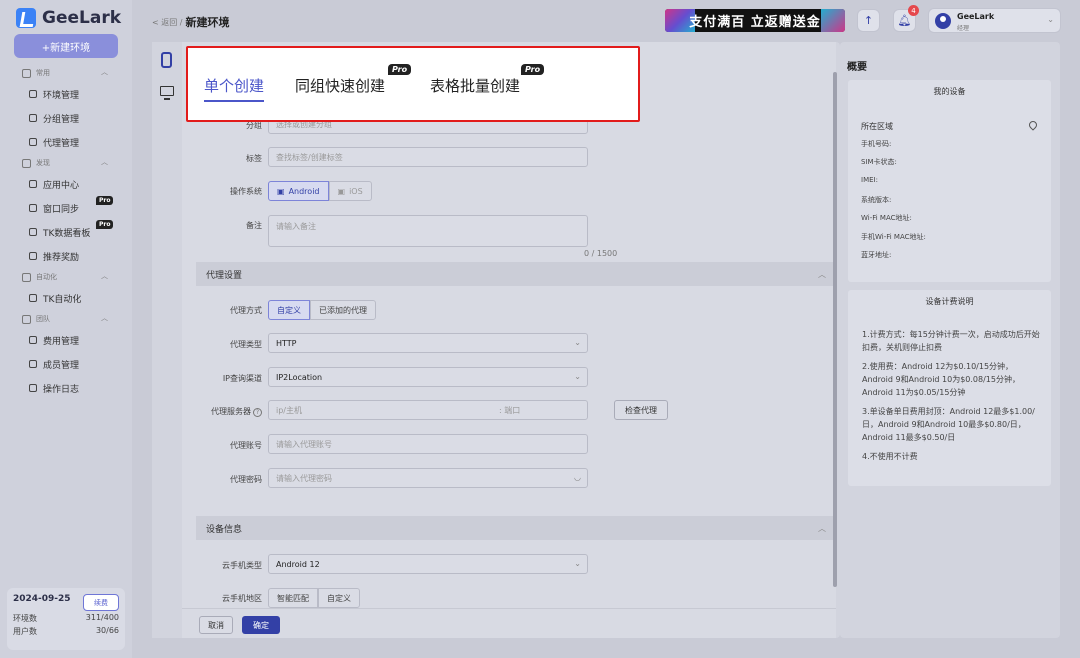 This screenshot has width=1080, height=658. What do you see at coordinates (428, 410) in the screenshot?
I see `proxy-server-input: ip/主机 : 端口` at bounding box center [428, 410].